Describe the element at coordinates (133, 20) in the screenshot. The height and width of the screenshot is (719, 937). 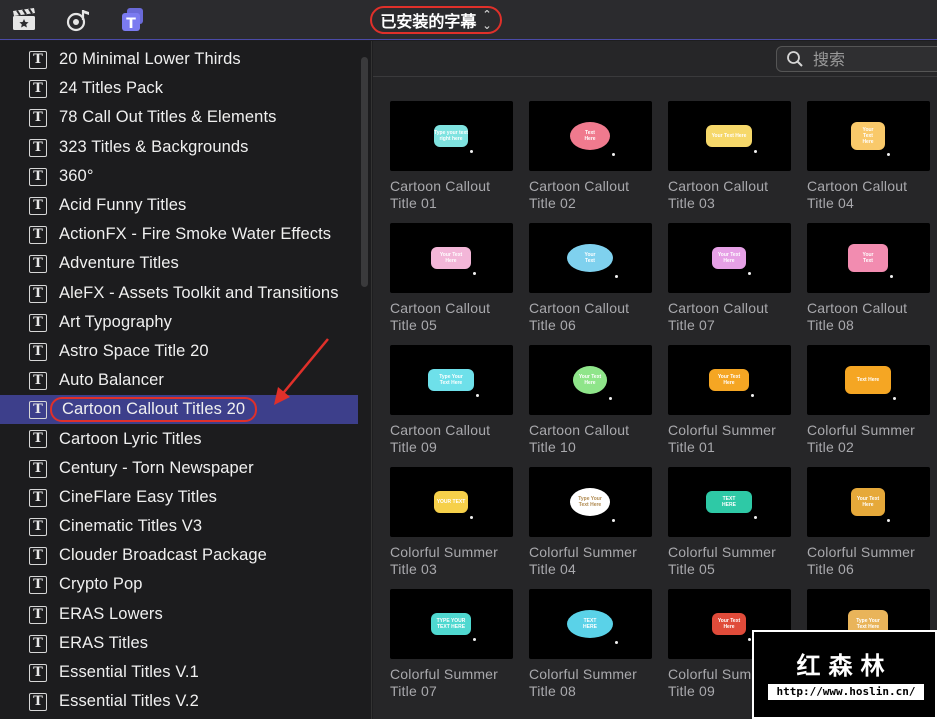
I see `titles-generators-icon: T` at that location.